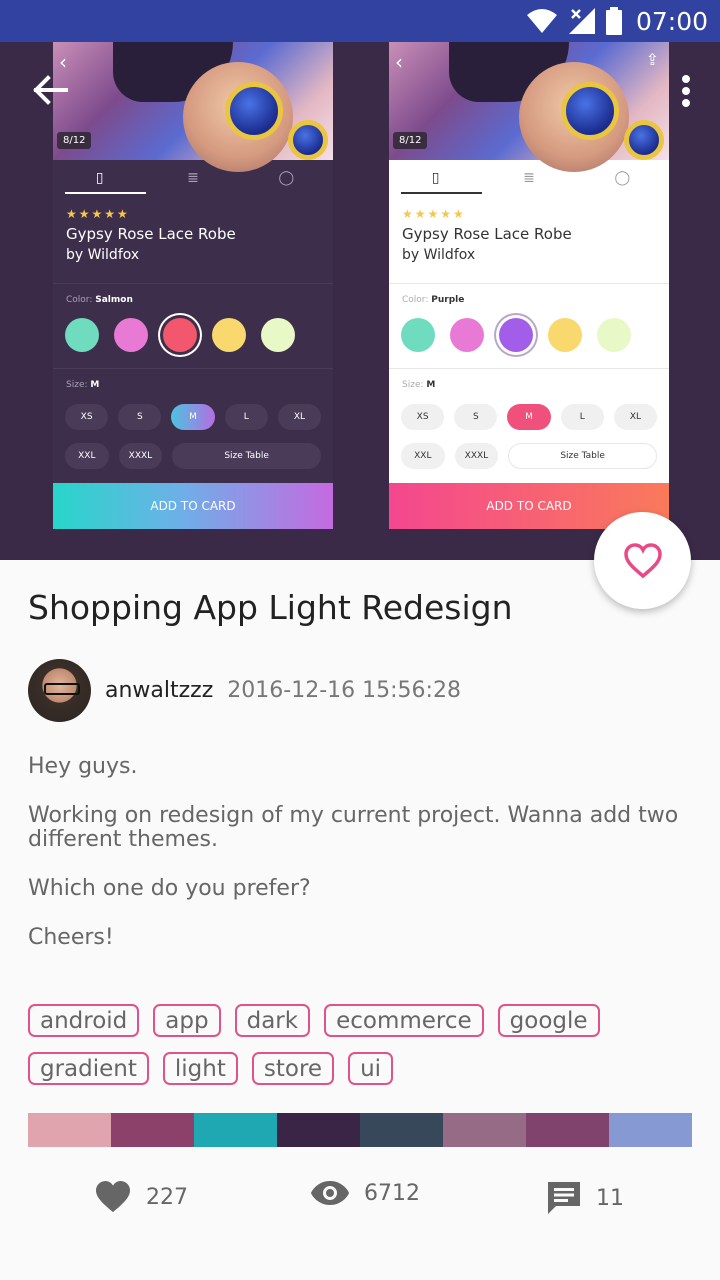 Image resolution: width=720 pixels, height=1280 pixels. Describe the element at coordinates (159, 690) in the screenshot. I see `author-name: anwaltzzz` at that location.